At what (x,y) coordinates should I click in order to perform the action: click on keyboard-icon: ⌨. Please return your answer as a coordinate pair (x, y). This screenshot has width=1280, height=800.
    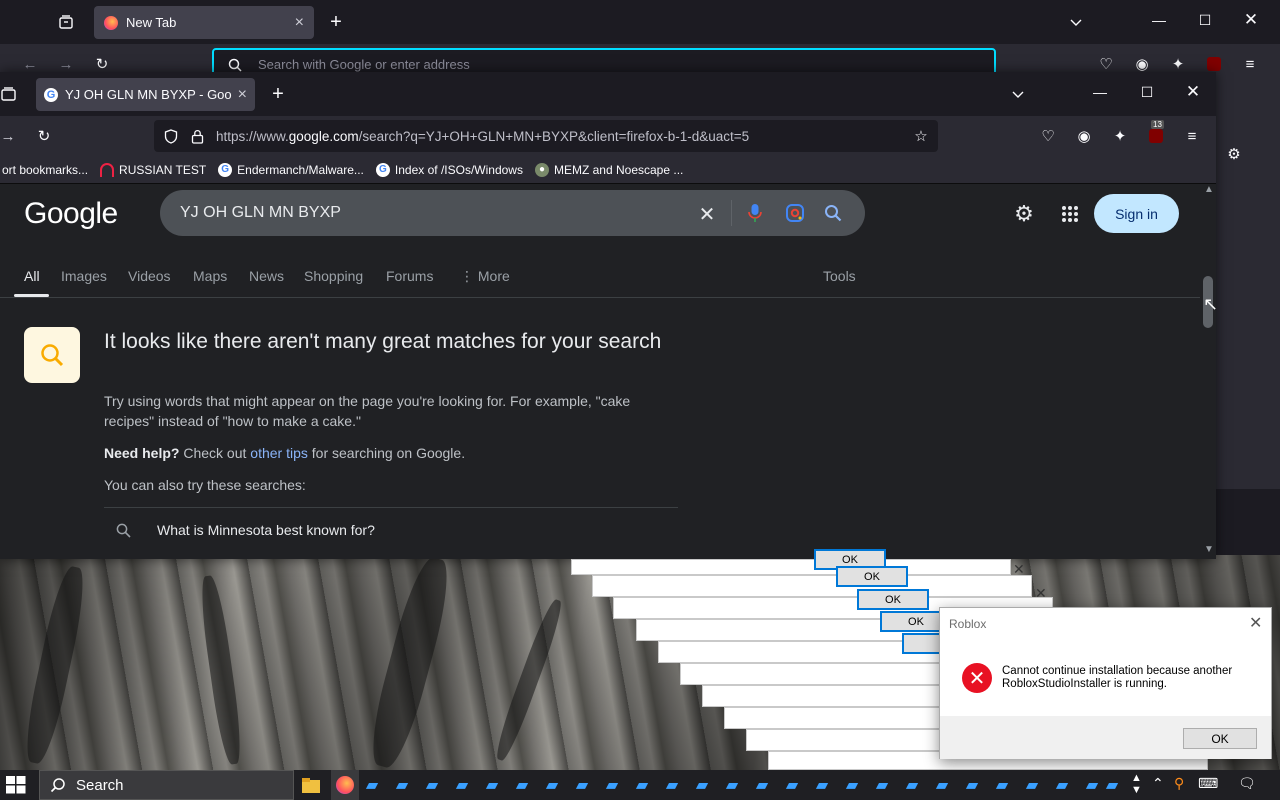
    Looking at the image, I should click on (1208, 783).